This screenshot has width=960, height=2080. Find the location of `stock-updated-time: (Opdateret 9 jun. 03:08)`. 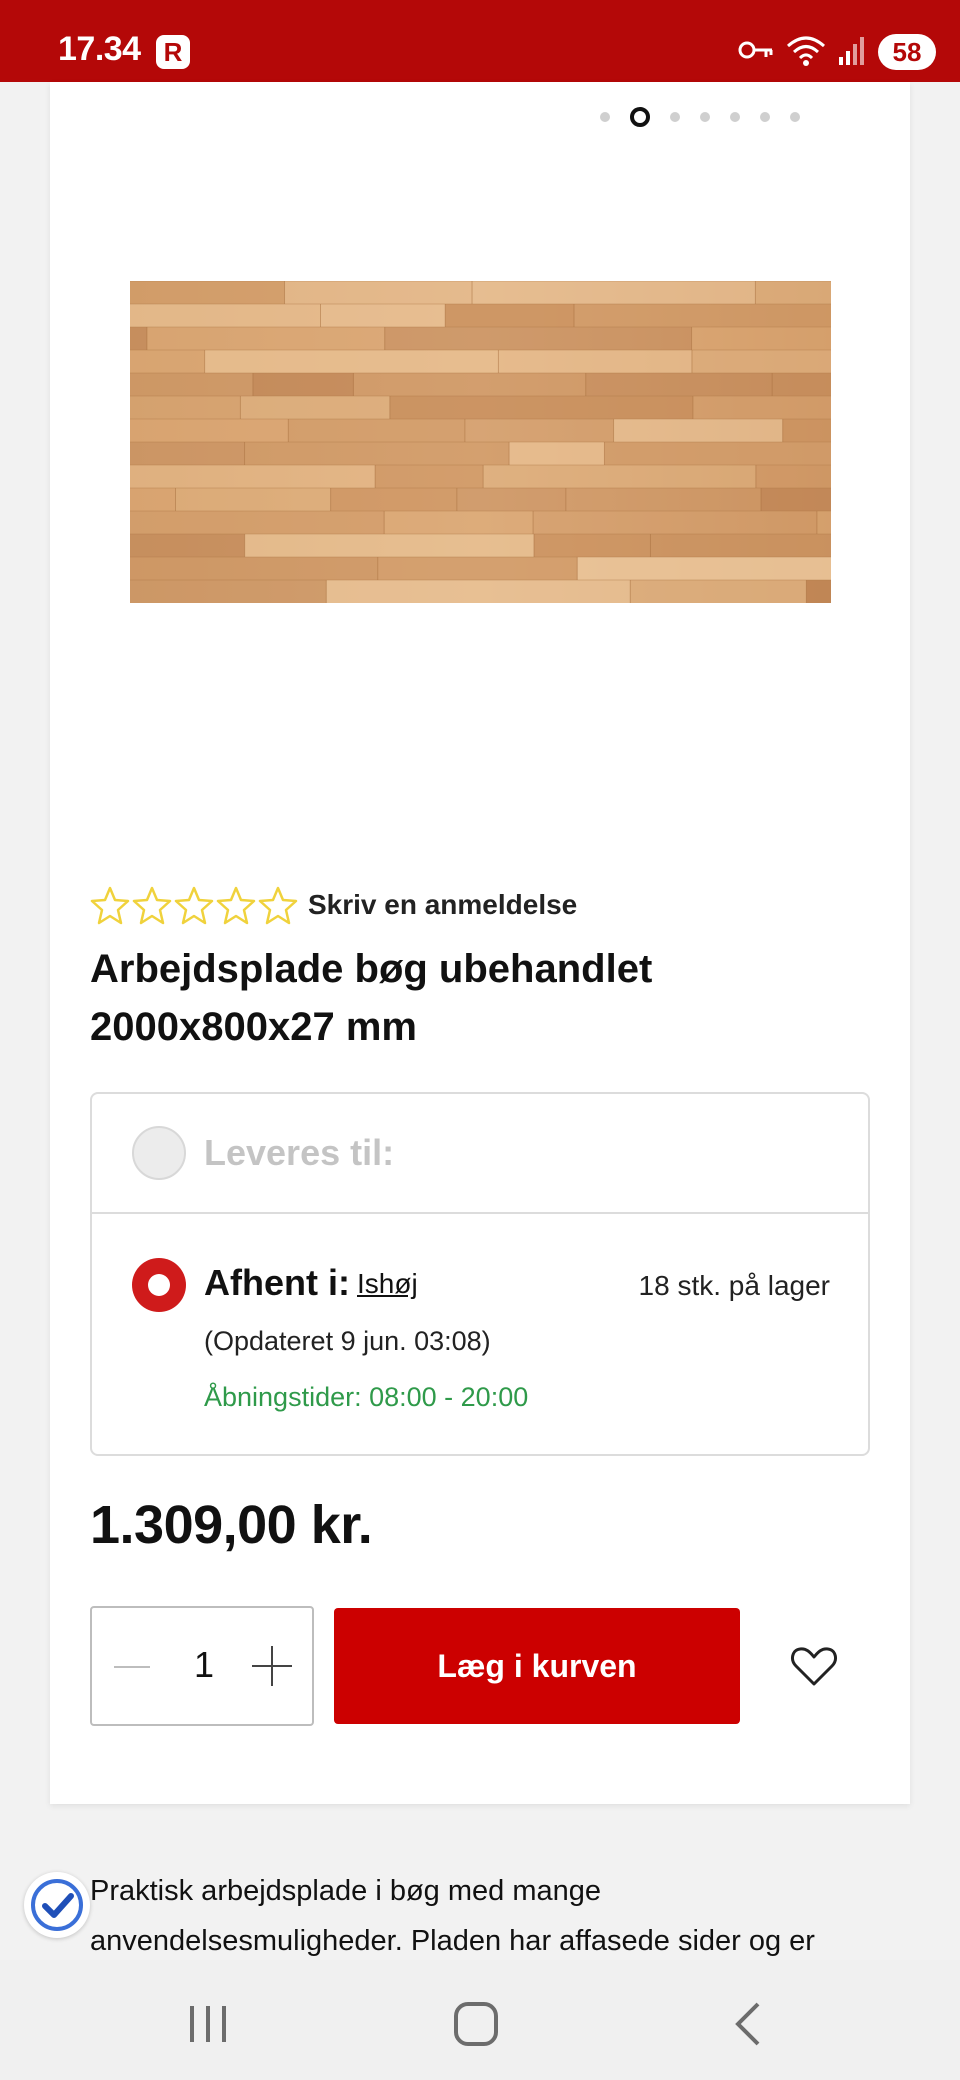

stock-updated-time: (Opdateret 9 jun. 03:08) is located at coordinates (347, 1341).